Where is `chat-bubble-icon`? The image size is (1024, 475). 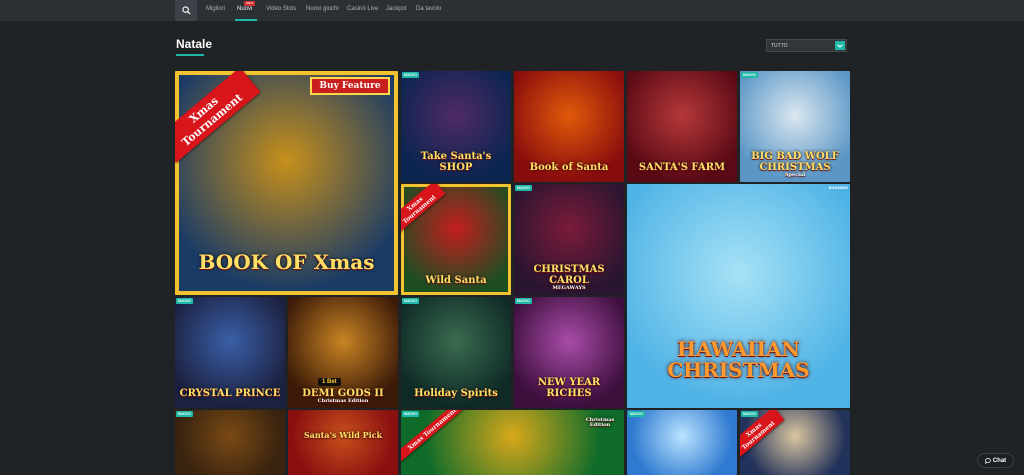 chat-bubble-icon is located at coordinates (987, 460).